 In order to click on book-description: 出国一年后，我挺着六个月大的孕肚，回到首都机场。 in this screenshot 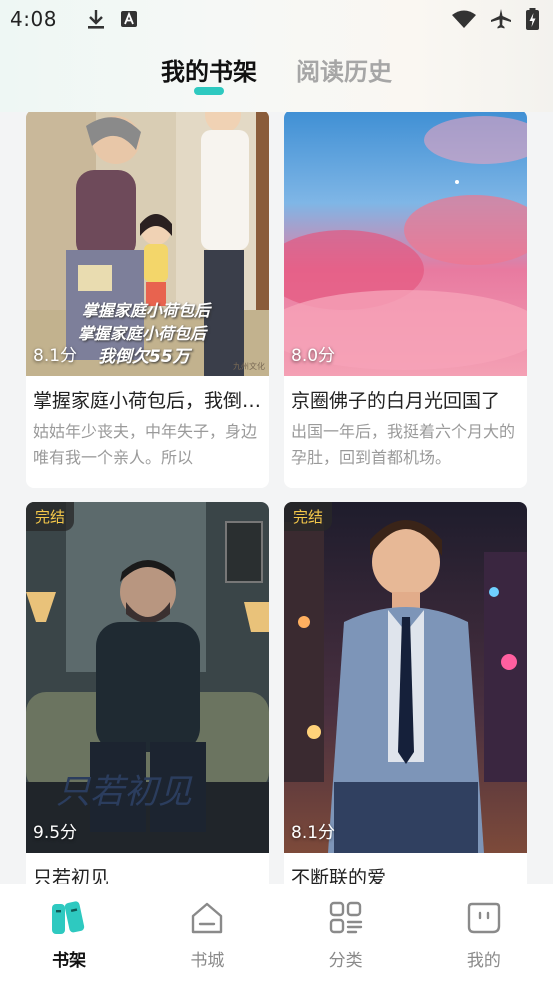, I will do `click(403, 444)`.